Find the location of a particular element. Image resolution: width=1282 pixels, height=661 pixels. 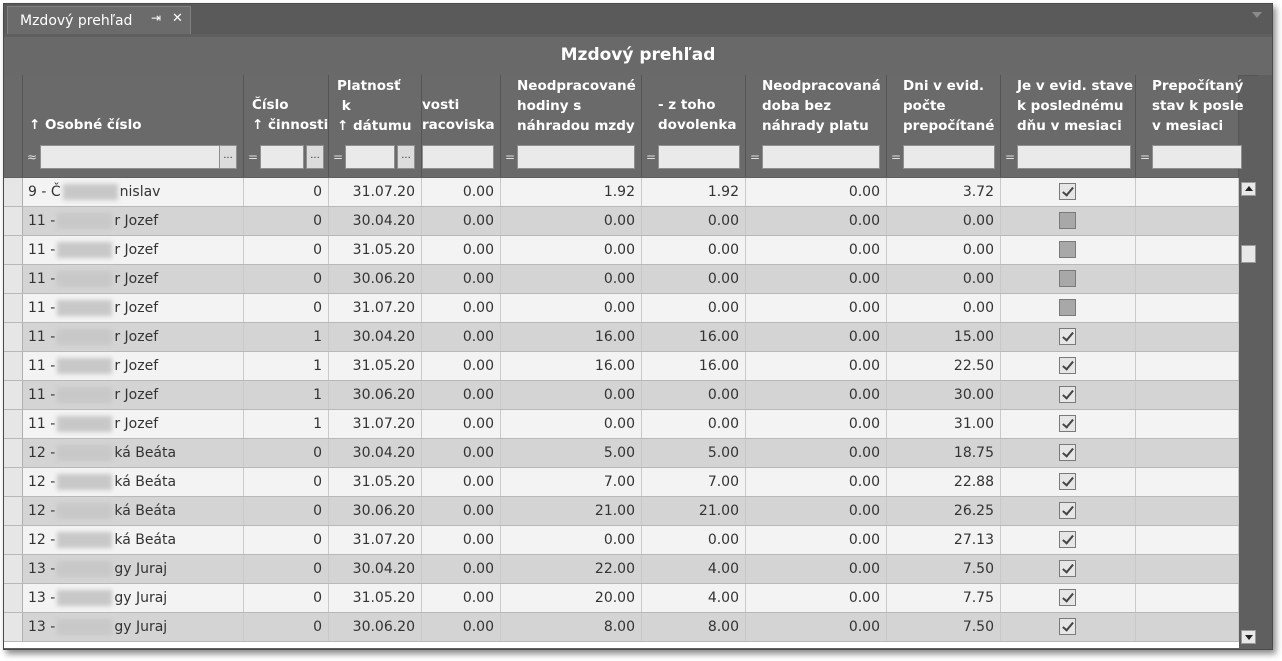

cell-dni: 3.72 is located at coordinates (944, 192).